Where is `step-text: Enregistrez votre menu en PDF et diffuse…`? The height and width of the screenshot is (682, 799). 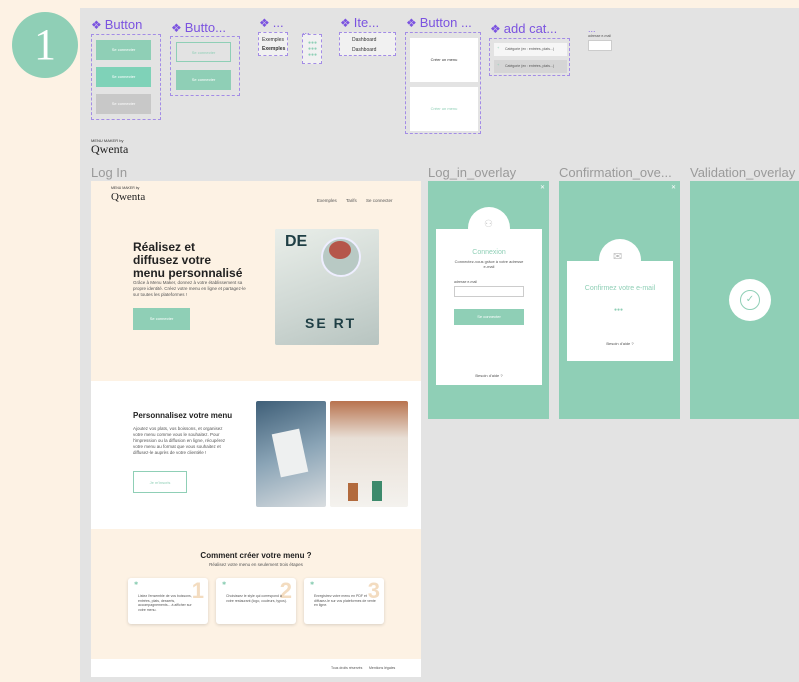 step-text: Enregistrez votre menu en PDF et diffuse… is located at coordinates (345, 600).